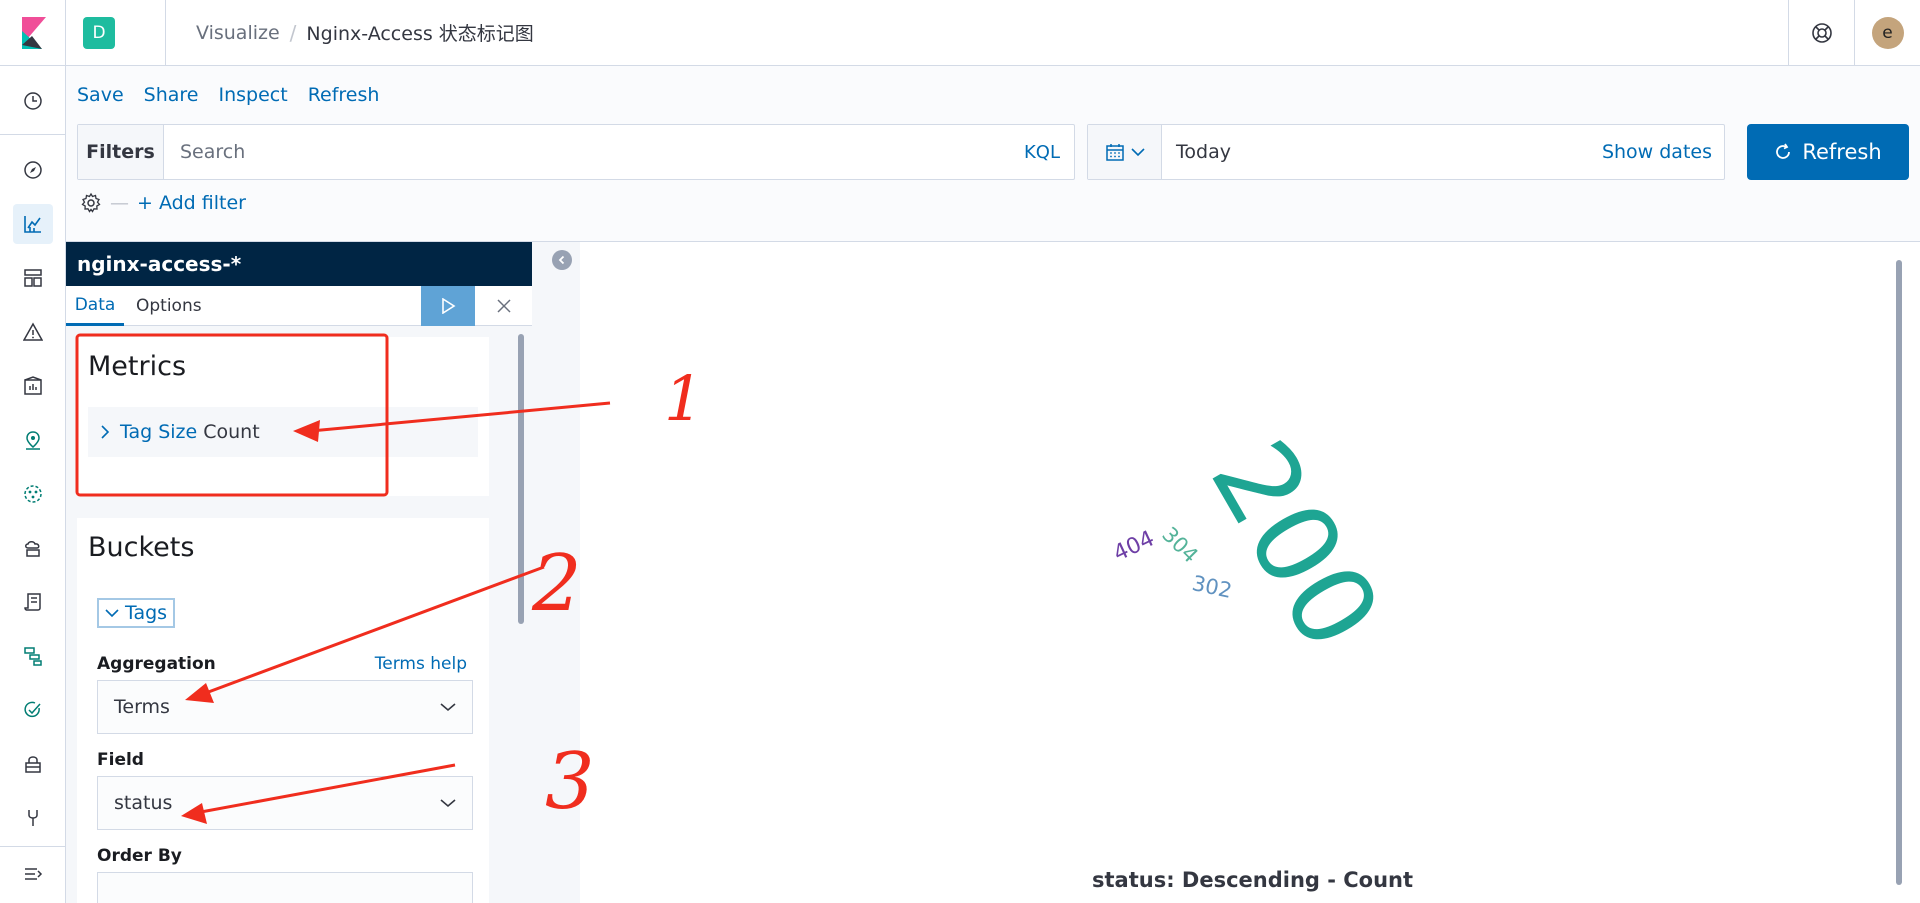 Image resolution: width=1920 pixels, height=903 pixels. What do you see at coordinates (1253, 880) in the screenshot?
I see `visualization-label: status: Descending - Count` at bounding box center [1253, 880].